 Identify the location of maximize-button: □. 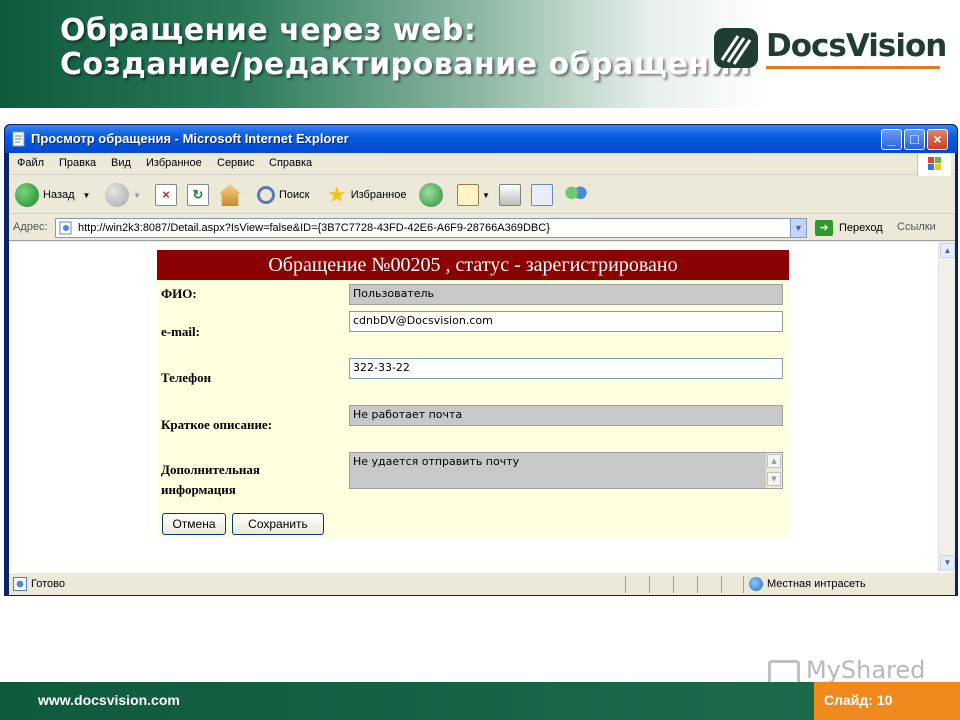
(914, 139).